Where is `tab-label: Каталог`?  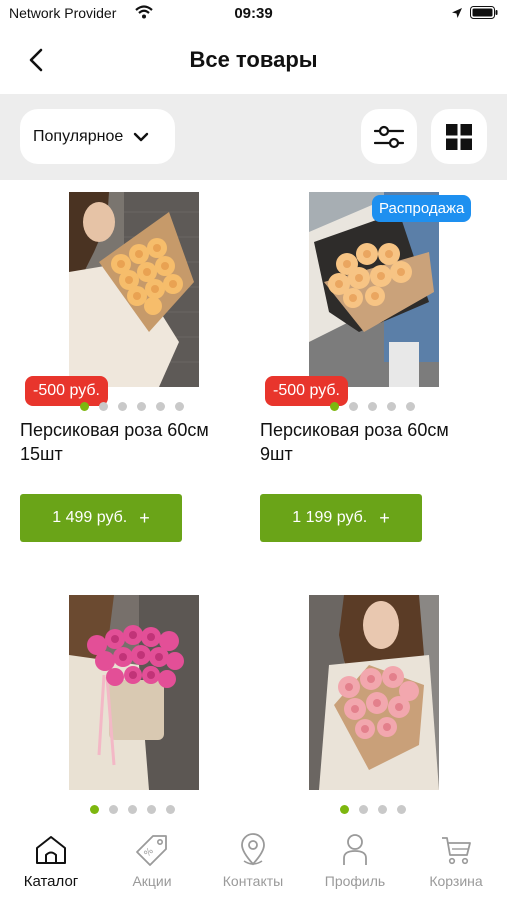
tab-label: Каталог is located at coordinates (51, 881).